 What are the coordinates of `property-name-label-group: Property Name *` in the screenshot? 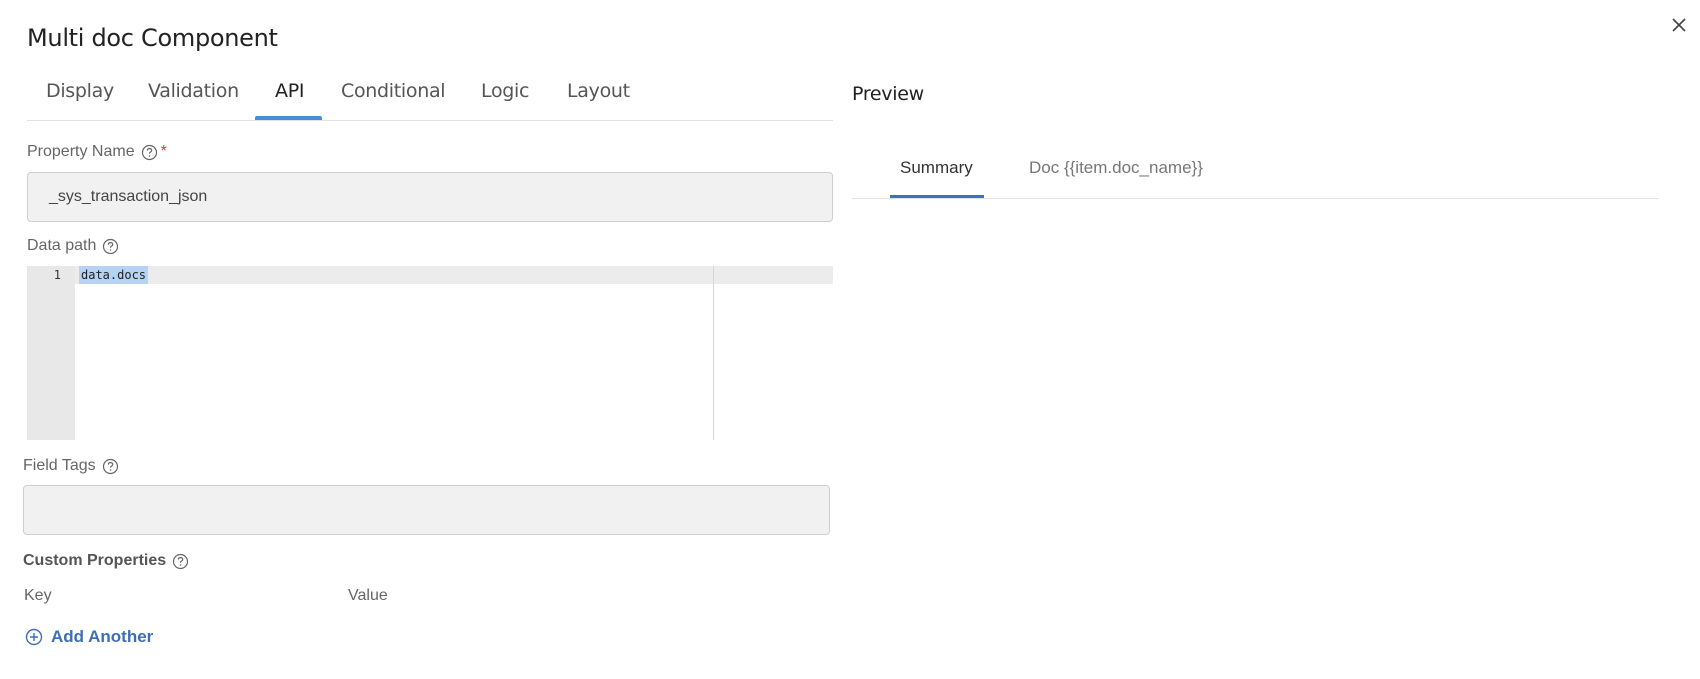 It's located at (97, 152).